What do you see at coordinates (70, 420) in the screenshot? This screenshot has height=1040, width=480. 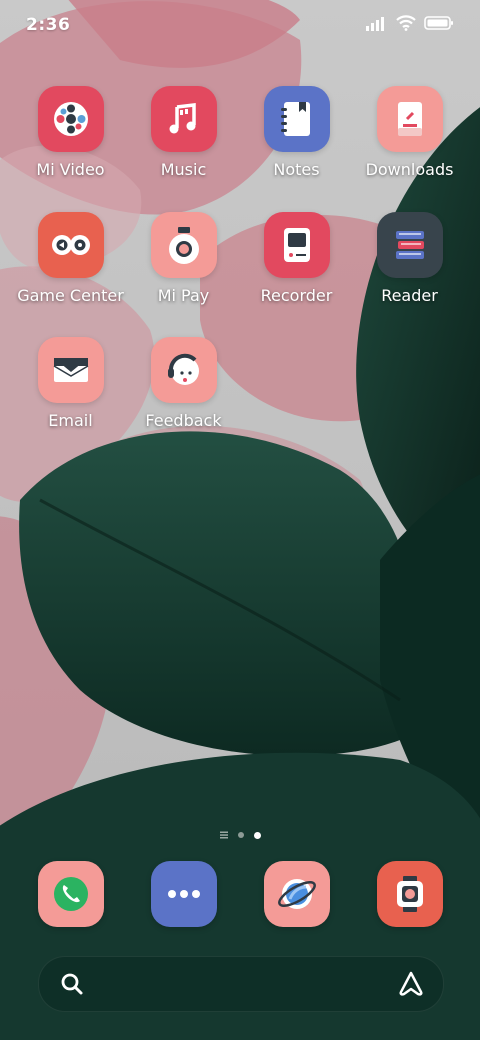 I see `app-label: Email` at bounding box center [70, 420].